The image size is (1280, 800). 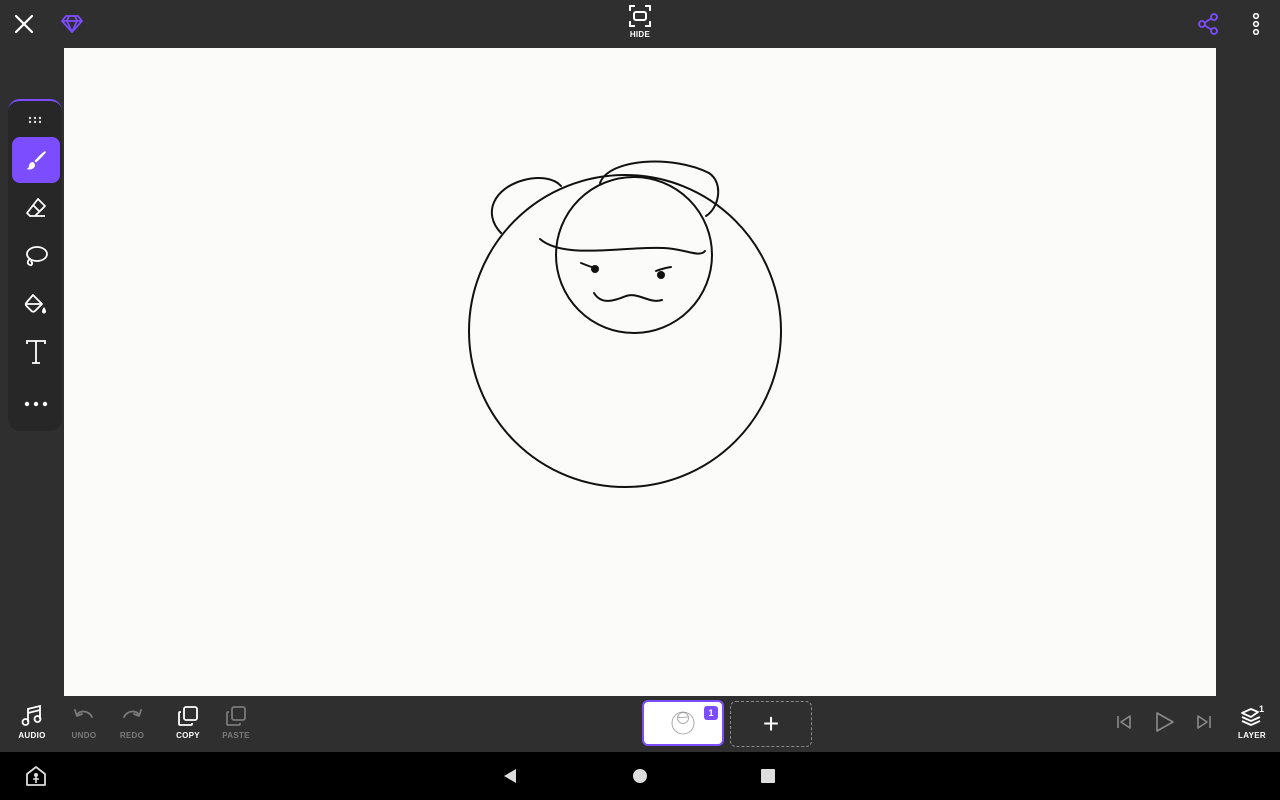 What do you see at coordinates (188, 716) in the screenshot?
I see `copy-icon` at bounding box center [188, 716].